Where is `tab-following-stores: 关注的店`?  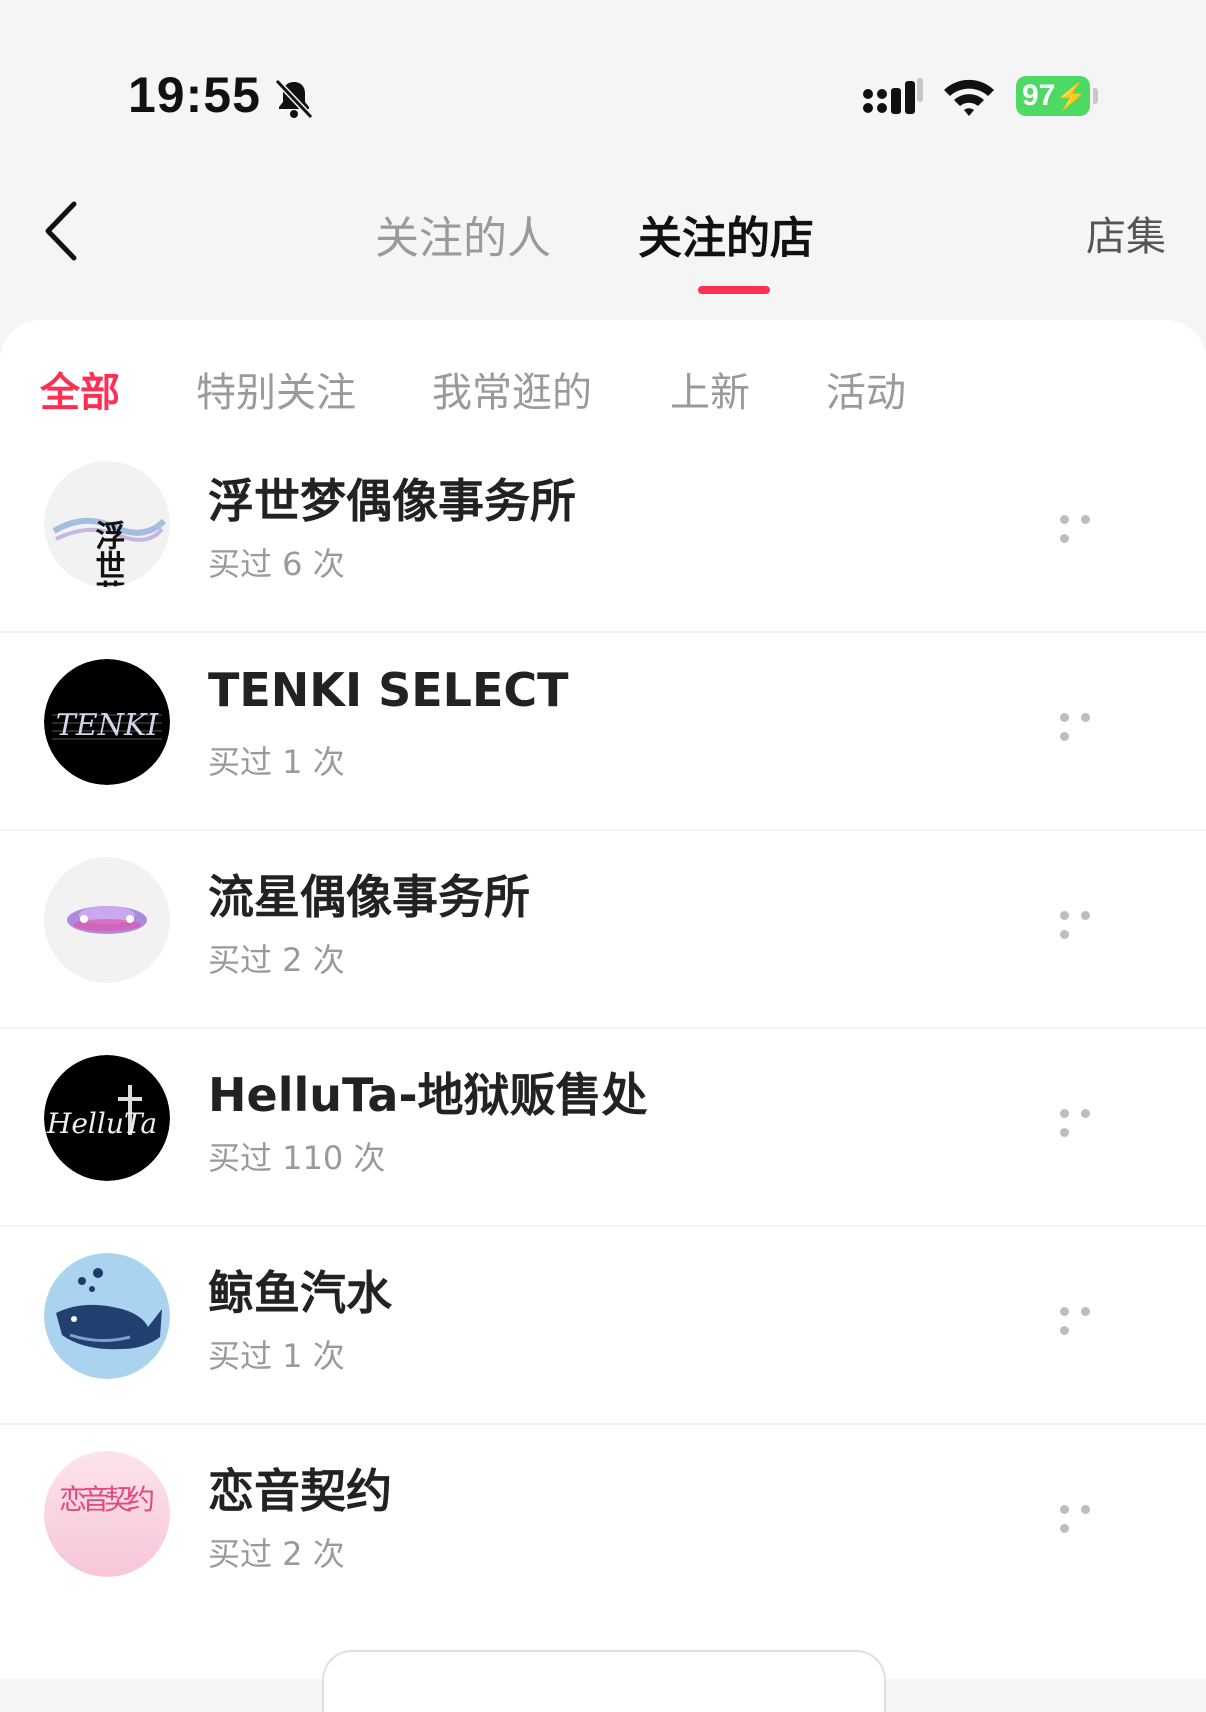
tab-following-stores: 关注的店 is located at coordinates (726, 234).